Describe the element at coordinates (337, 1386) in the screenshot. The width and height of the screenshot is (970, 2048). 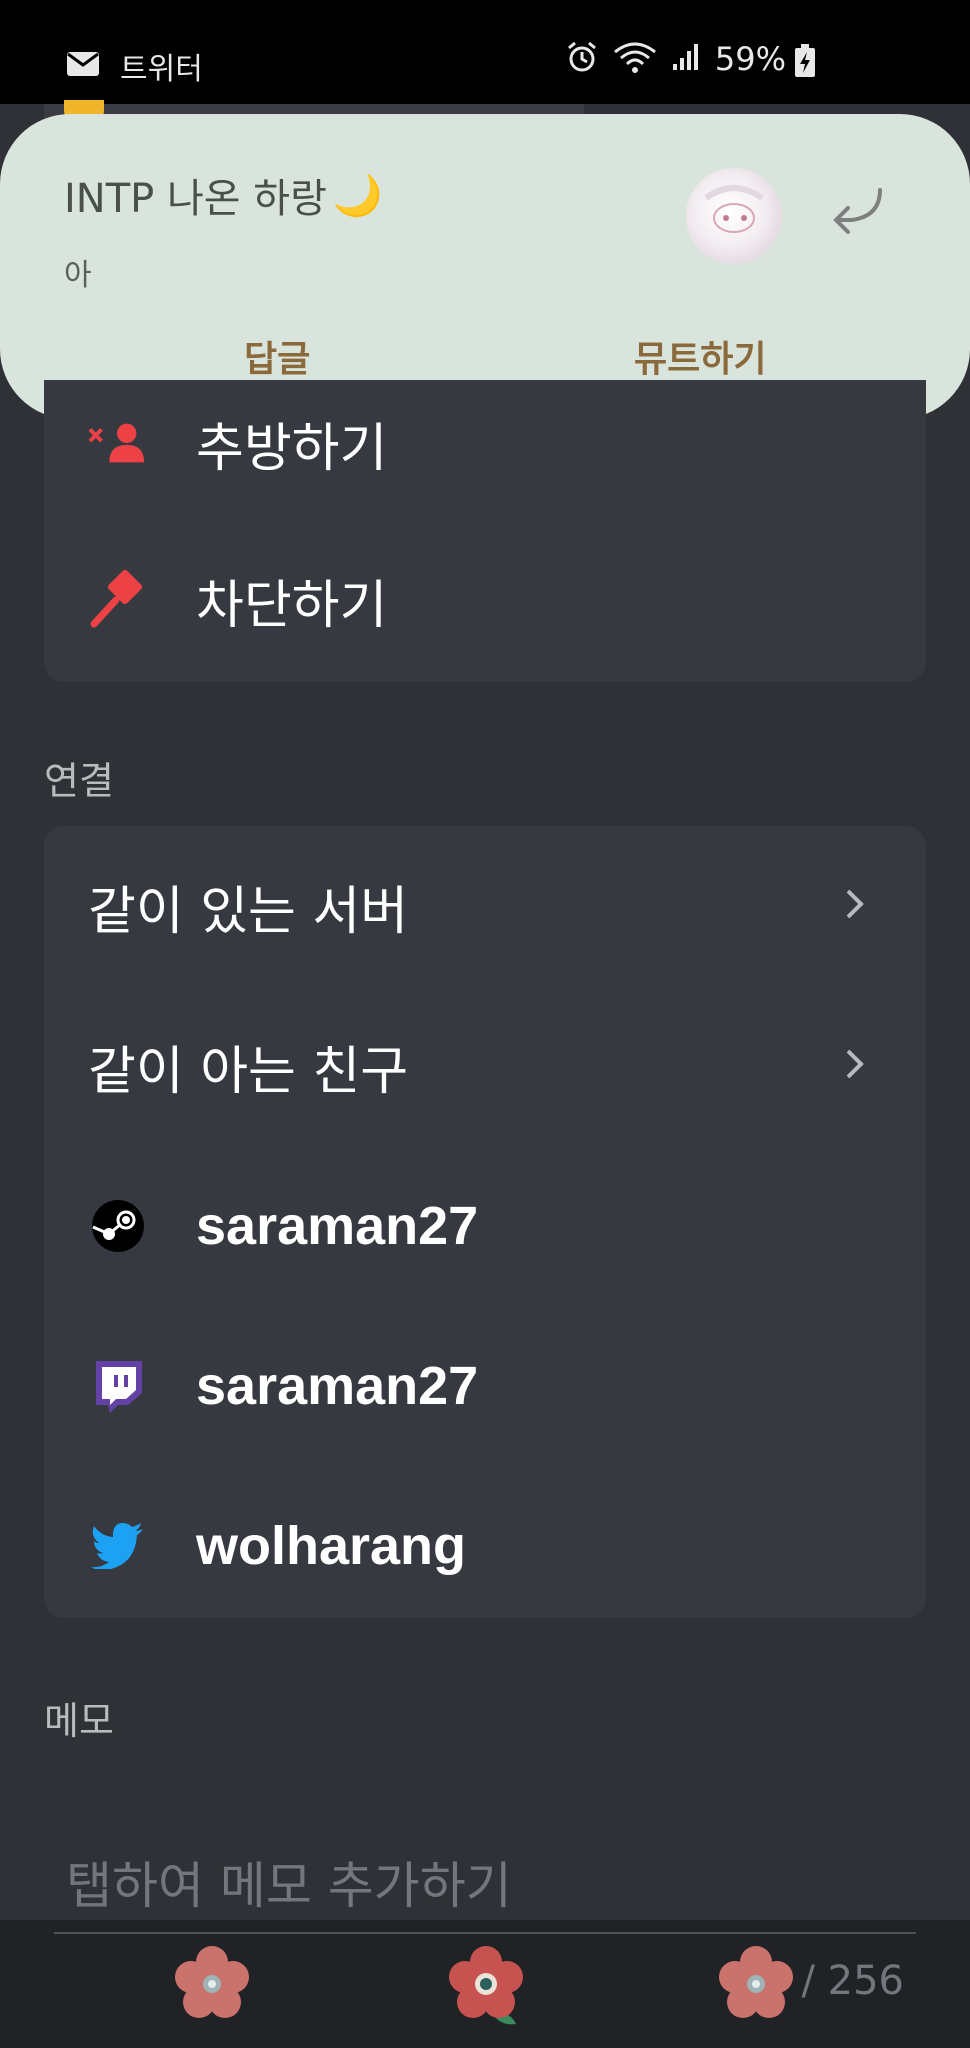
I see `twitch-username: saraman27` at that location.